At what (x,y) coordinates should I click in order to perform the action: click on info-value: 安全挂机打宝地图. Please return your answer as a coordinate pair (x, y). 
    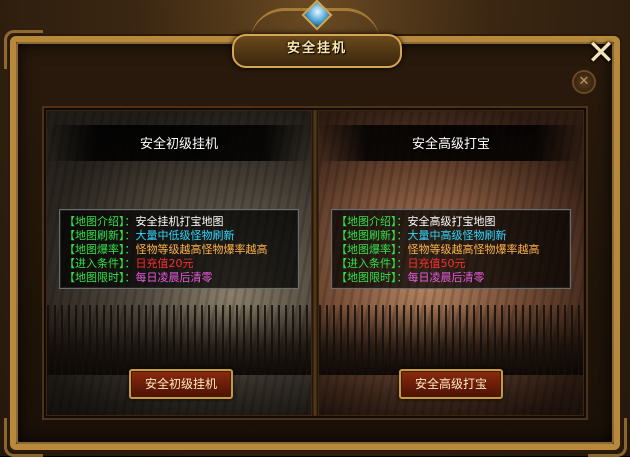
    Looking at the image, I should click on (179, 221).